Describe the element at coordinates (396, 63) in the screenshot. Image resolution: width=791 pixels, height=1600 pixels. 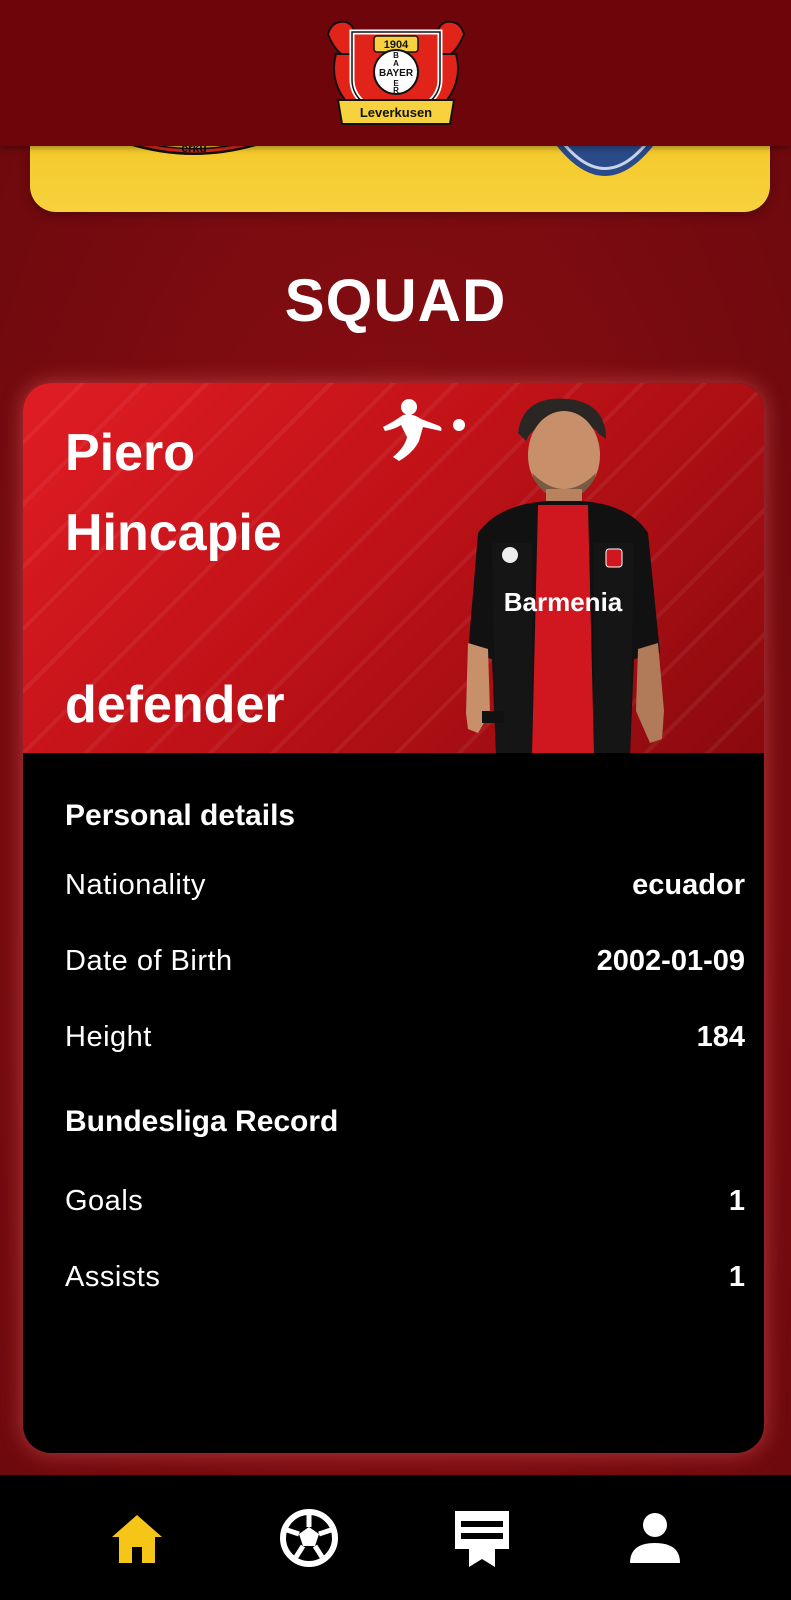
I see `svg-text: A` at that location.